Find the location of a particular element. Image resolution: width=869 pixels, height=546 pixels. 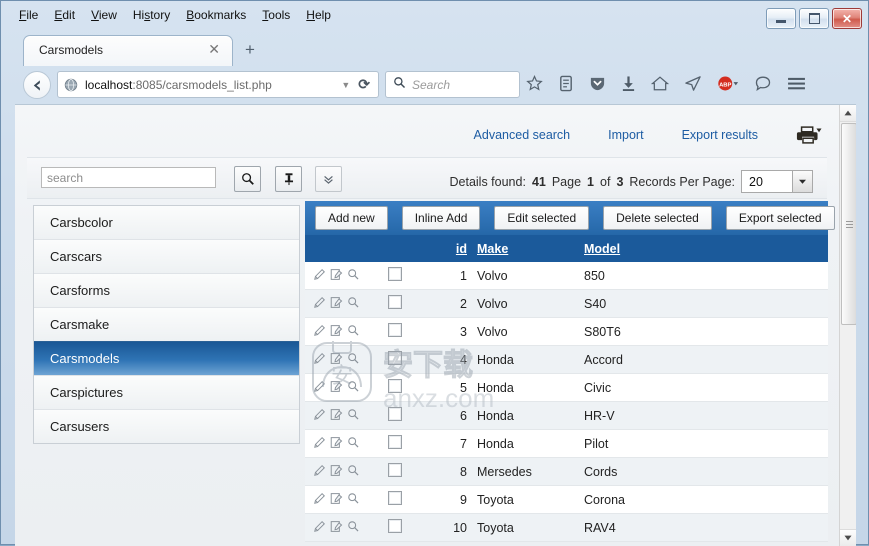

url-dropdown-icon: ▼ is located at coordinates (345, 85).